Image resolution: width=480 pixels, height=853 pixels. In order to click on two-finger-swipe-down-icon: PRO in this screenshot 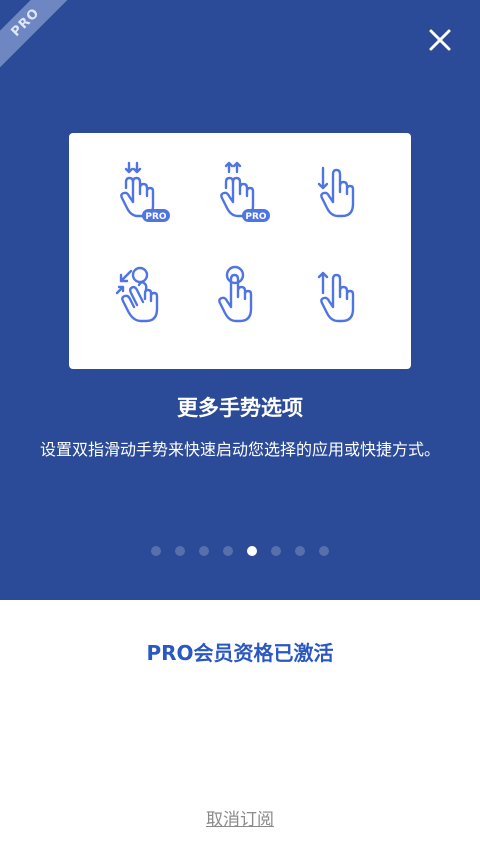, I will do `click(145, 191)`.